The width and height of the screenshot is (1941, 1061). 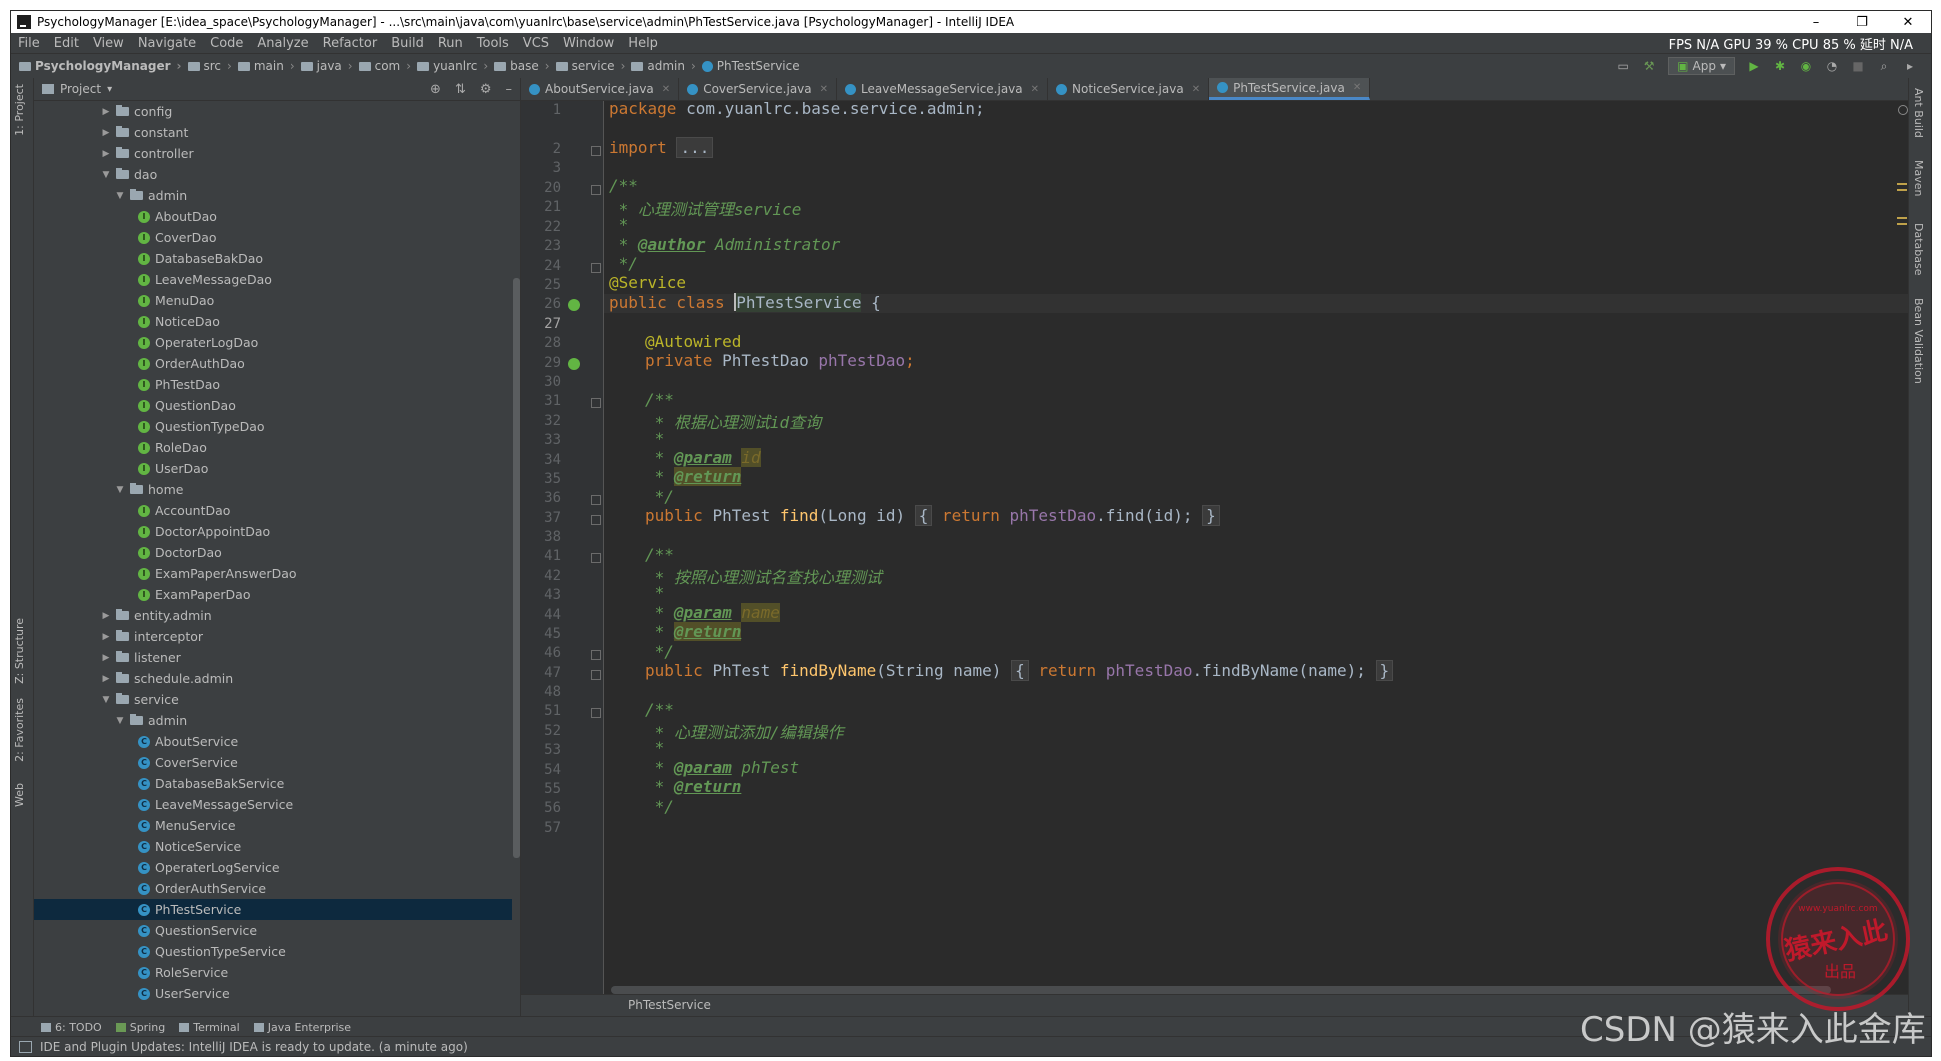 What do you see at coordinates (108, 43) in the screenshot?
I see `menu-view: View` at bounding box center [108, 43].